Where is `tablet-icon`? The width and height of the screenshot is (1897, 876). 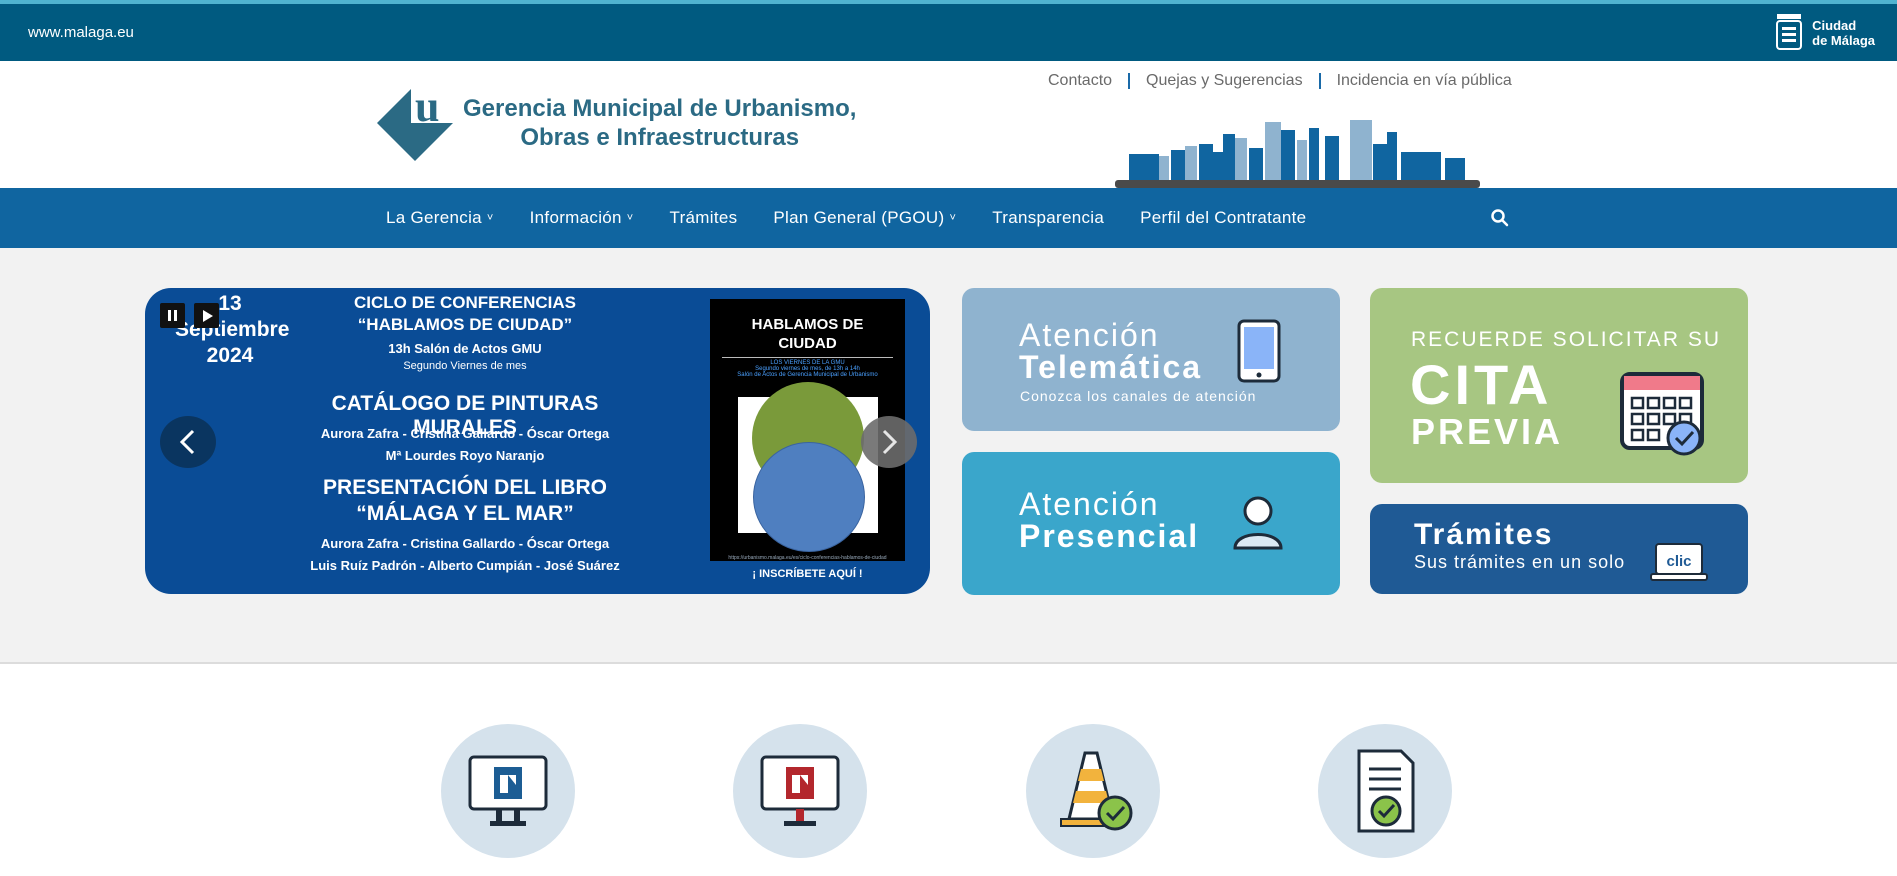
tablet-icon is located at coordinates (1259, 351).